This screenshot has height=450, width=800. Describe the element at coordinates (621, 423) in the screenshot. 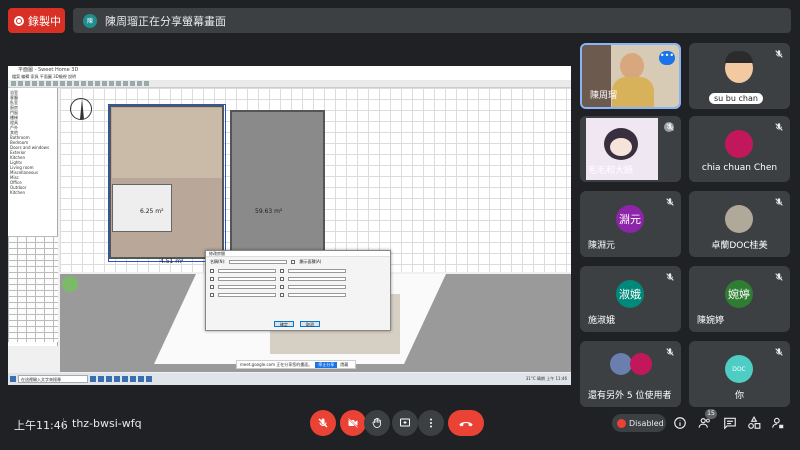

I see `disabled-icon` at that location.